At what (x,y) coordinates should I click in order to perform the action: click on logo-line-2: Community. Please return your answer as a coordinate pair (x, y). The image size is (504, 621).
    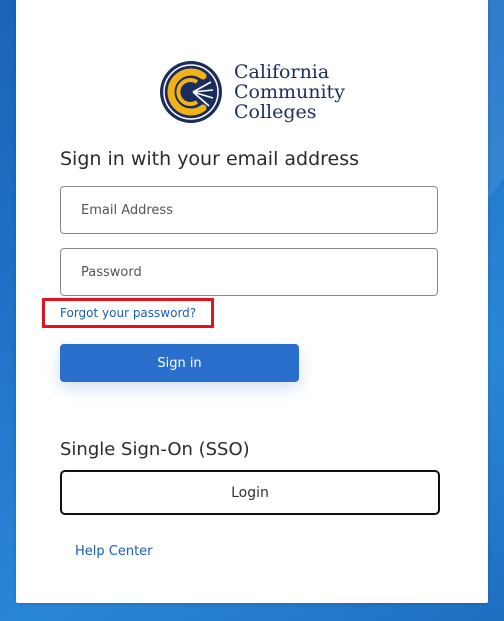
    Looking at the image, I should click on (289, 92).